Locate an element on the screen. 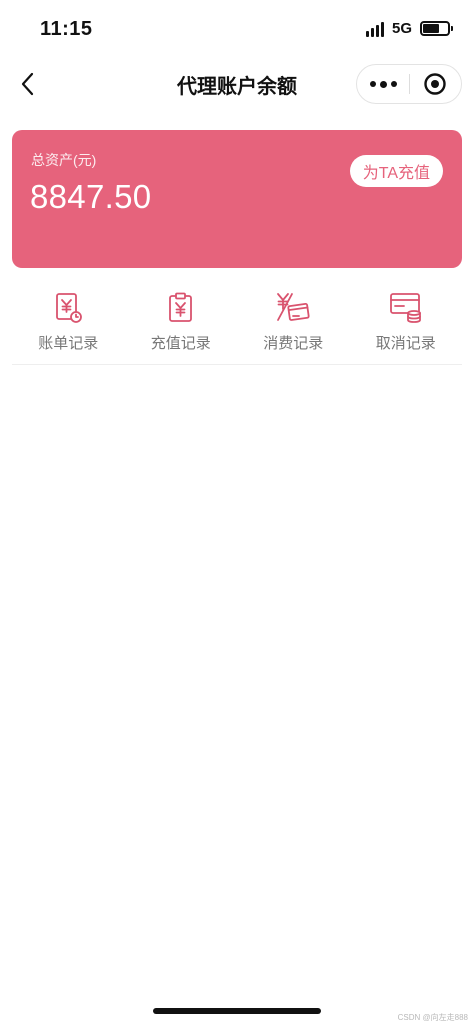 This screenshot has width=474, height=1025. menu-label-recharge-record: 充值记录 is located at coordinates (180, 343).